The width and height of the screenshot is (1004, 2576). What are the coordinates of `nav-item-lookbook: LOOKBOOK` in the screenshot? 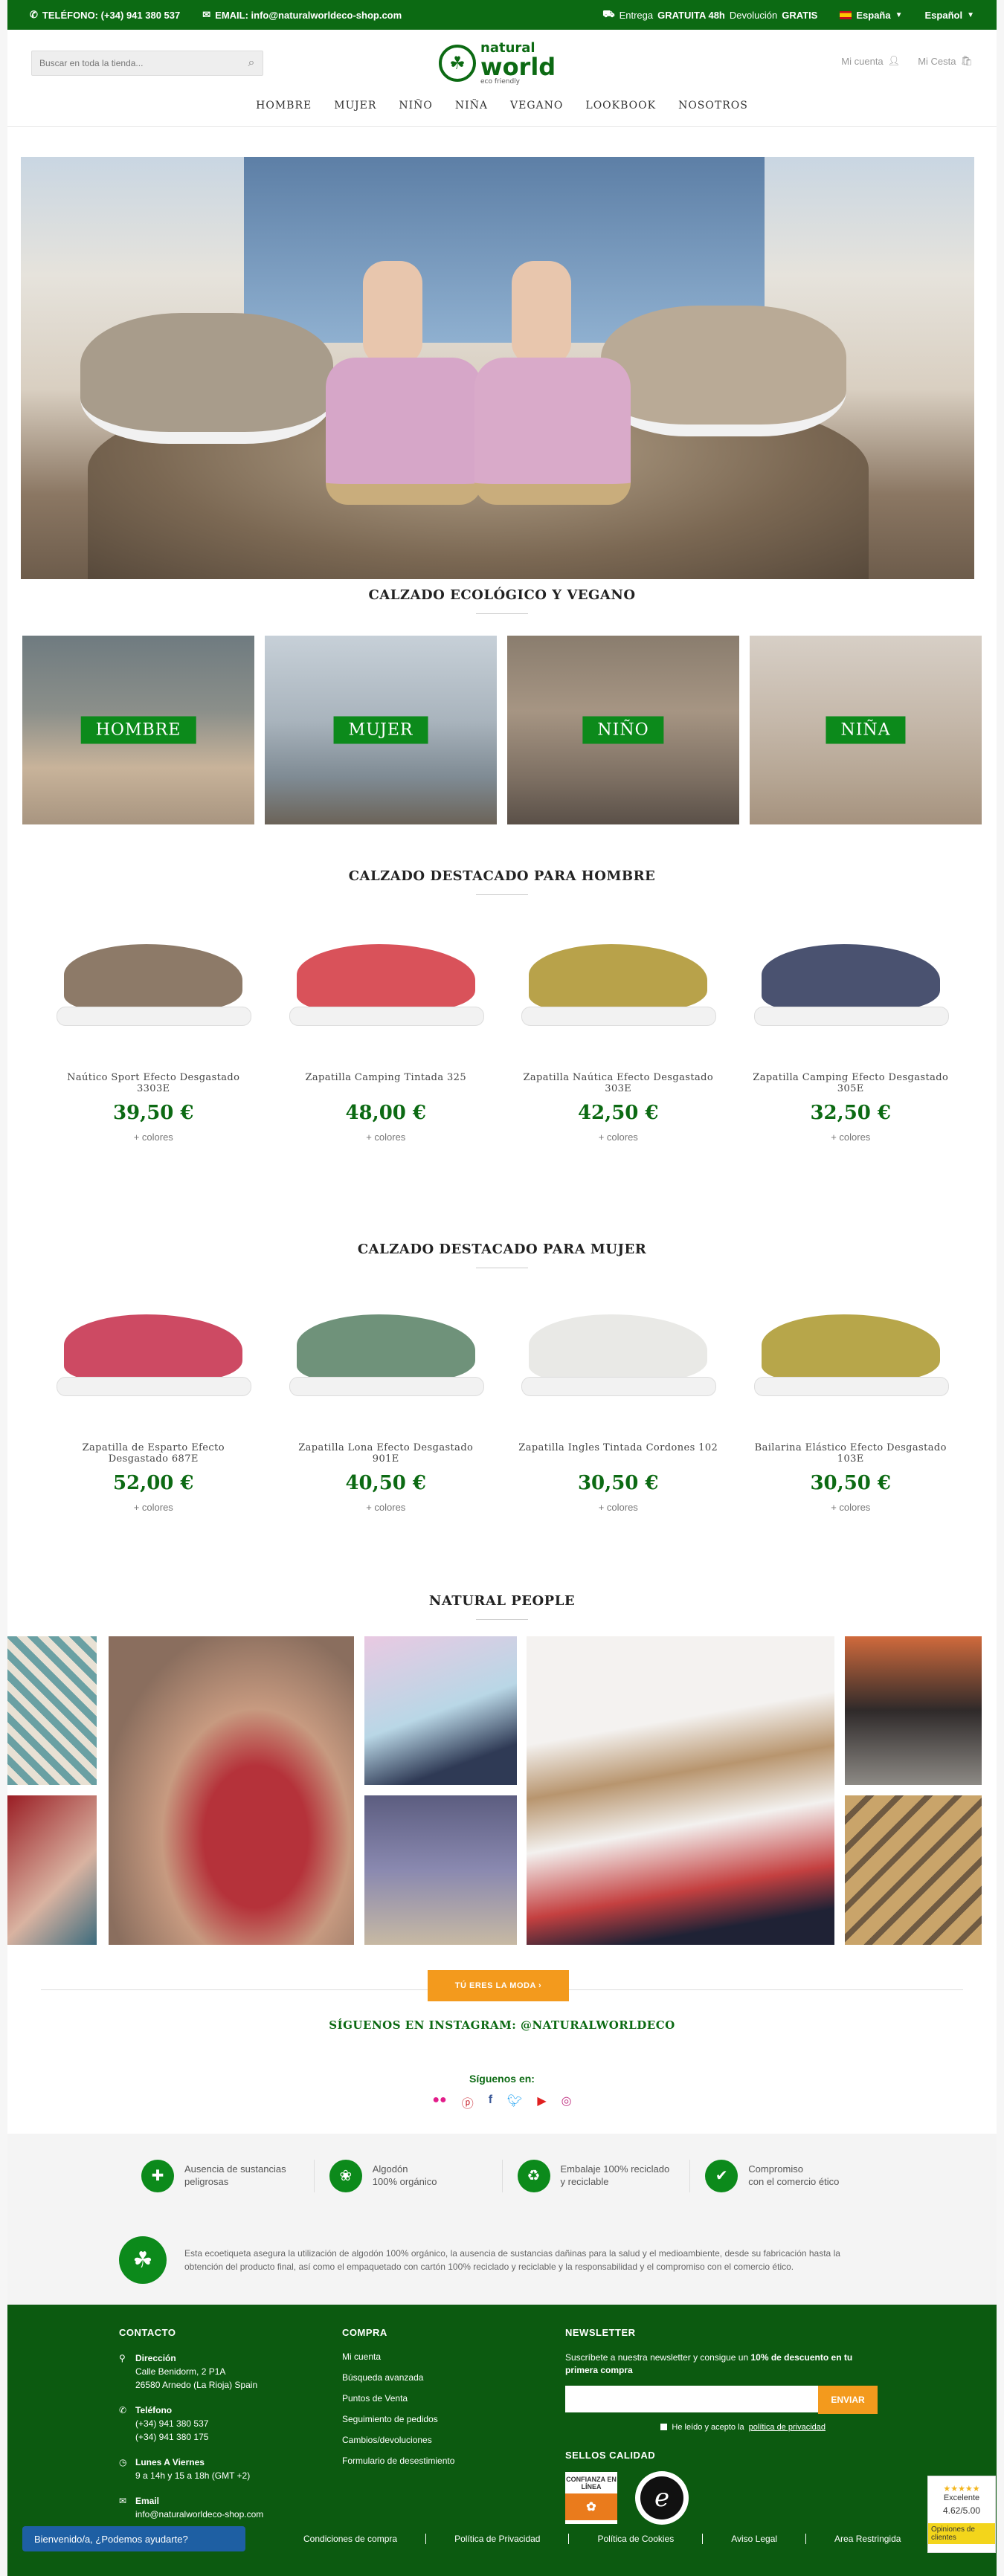 It's located at (620, 106).